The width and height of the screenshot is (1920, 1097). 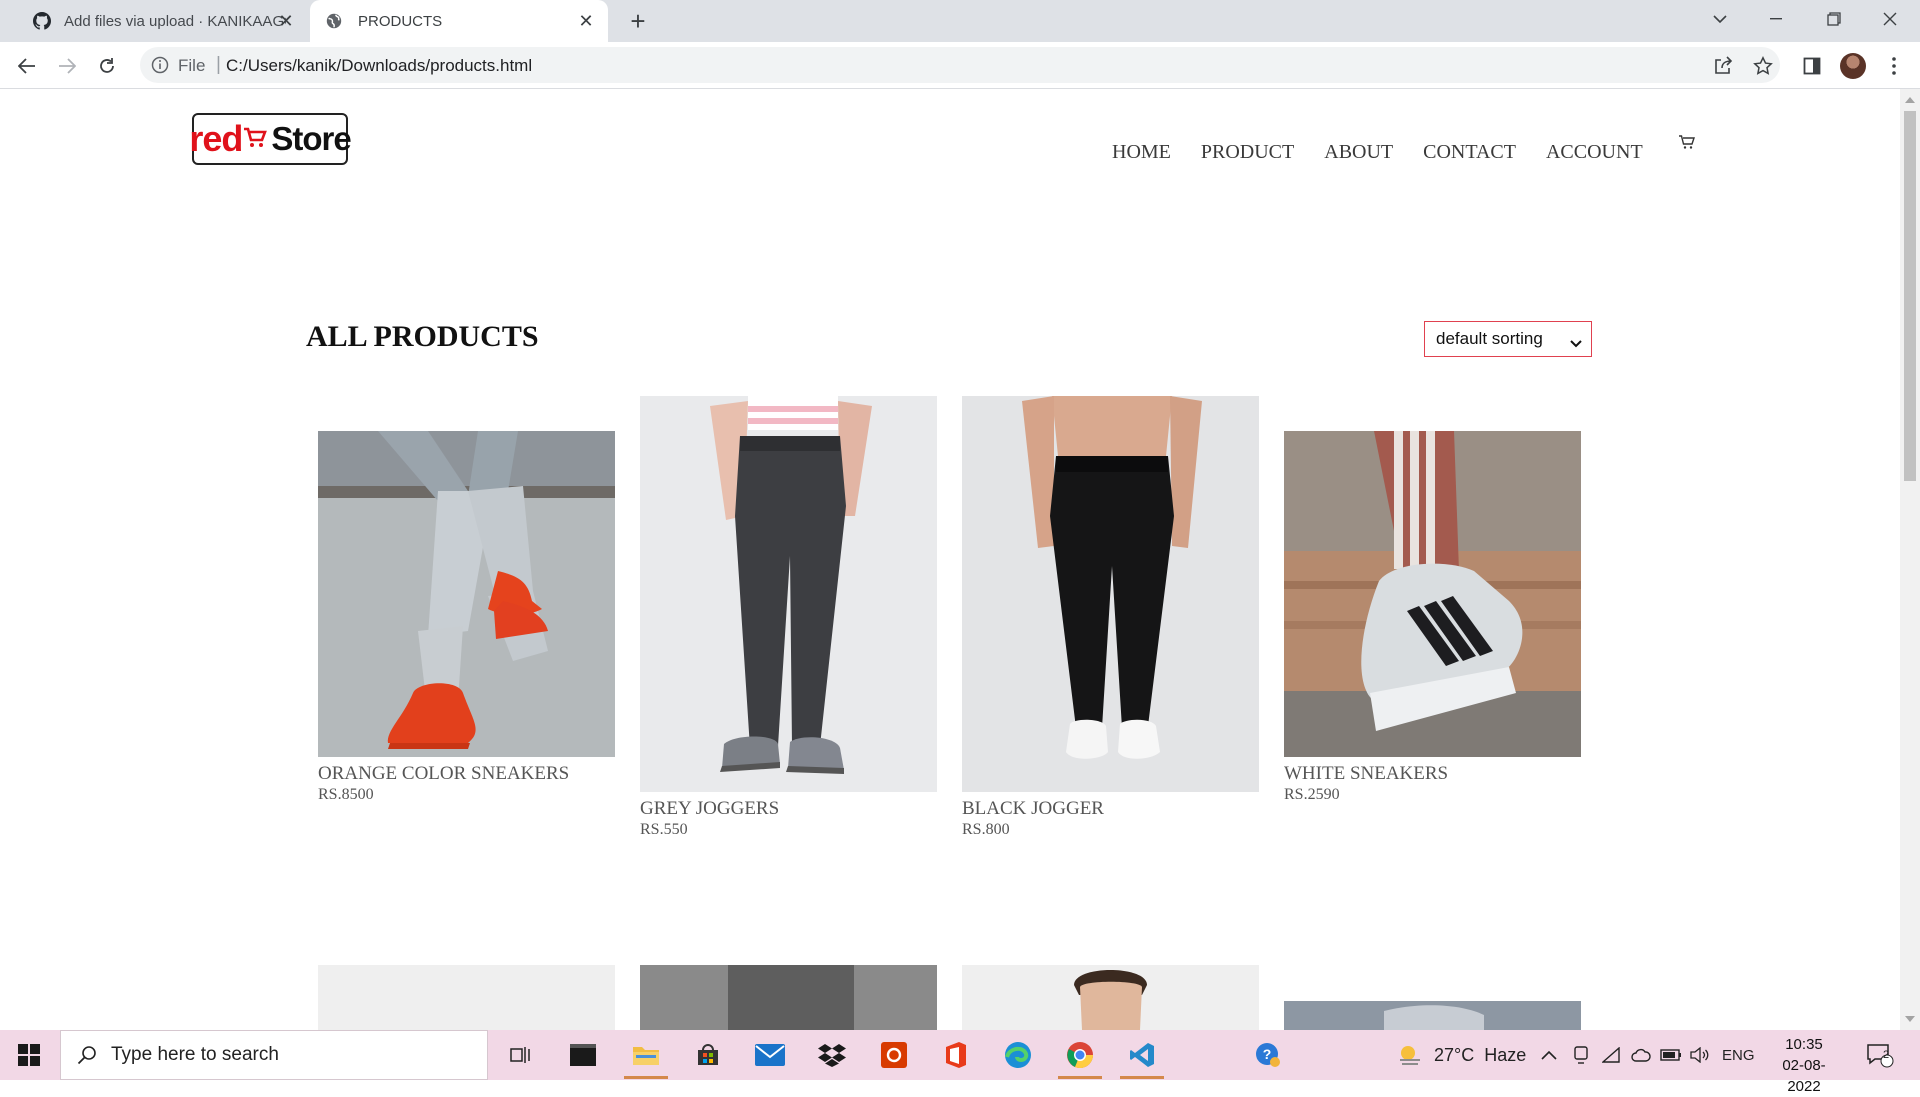 I want to click on avatar, so click(x=1853, y=66).